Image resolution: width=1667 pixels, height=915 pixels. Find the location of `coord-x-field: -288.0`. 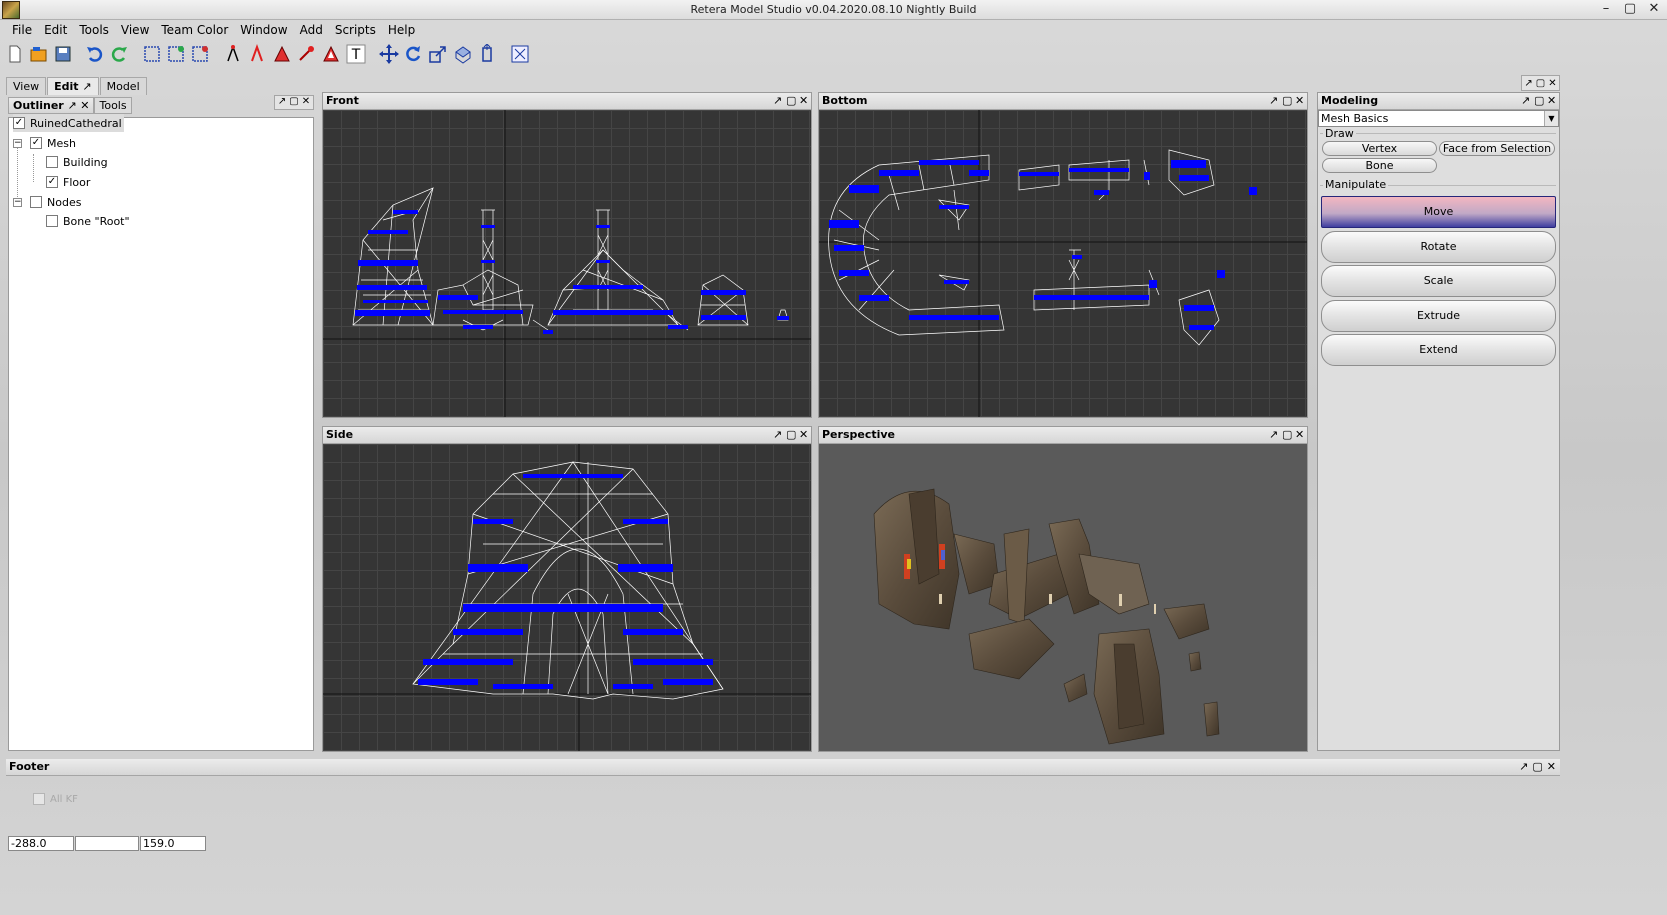

coord-x-field: -288.0 is located at coordinates (41, 843).